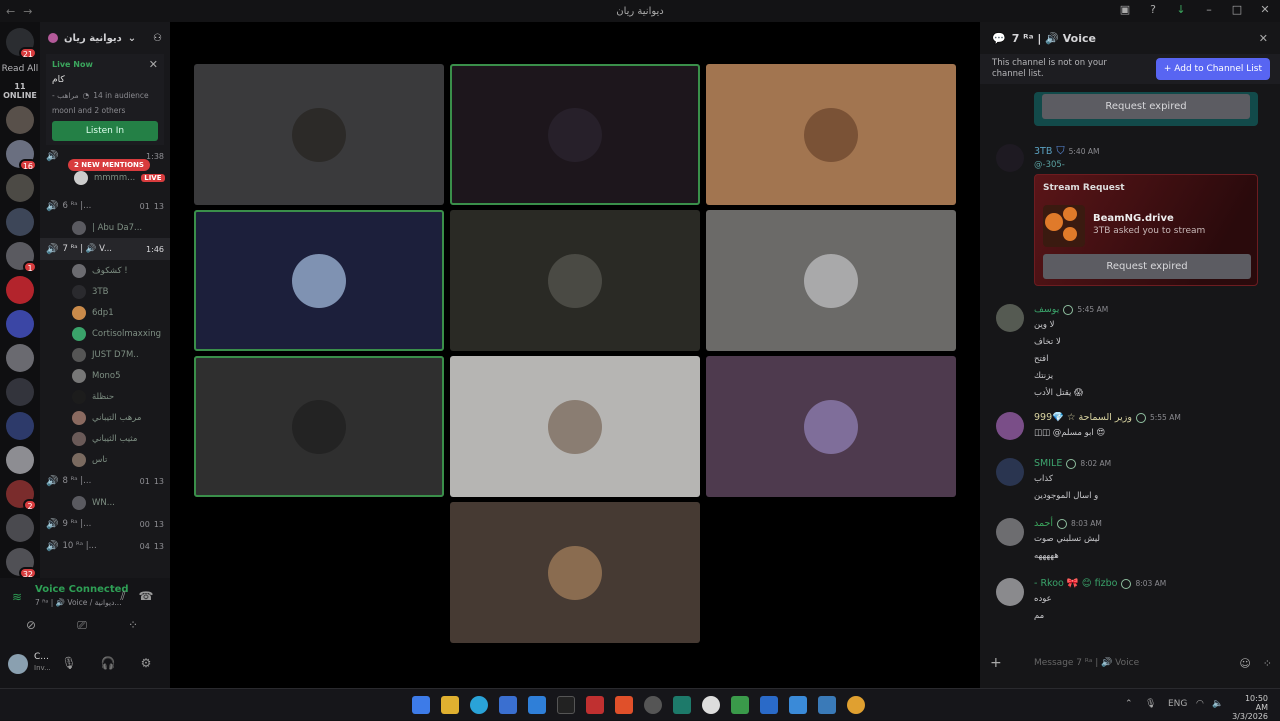  What do you see at coordinates (105, 131) in the screenshot?
I see `listen-in-button: Listen In` at bounding box center [105, 131].